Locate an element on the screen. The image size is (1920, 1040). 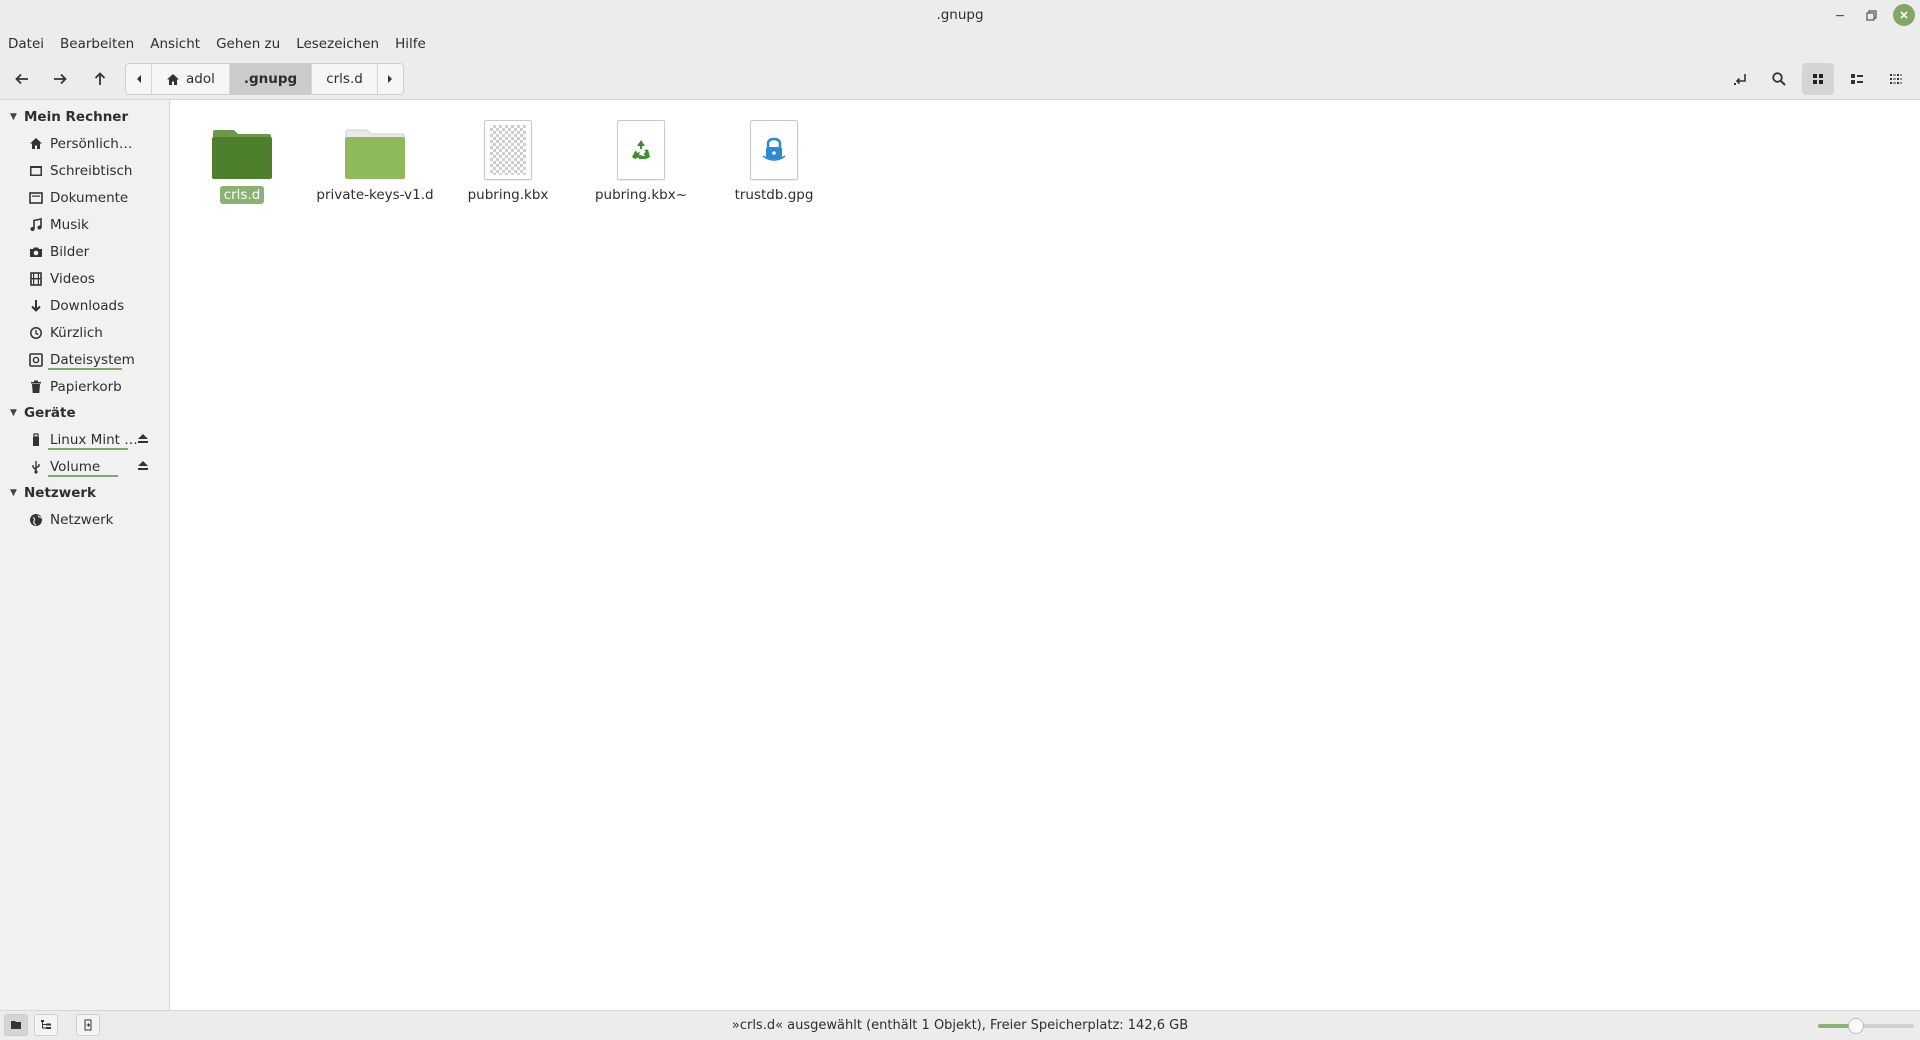
restore-icon is located at coordinates (1871, 15).